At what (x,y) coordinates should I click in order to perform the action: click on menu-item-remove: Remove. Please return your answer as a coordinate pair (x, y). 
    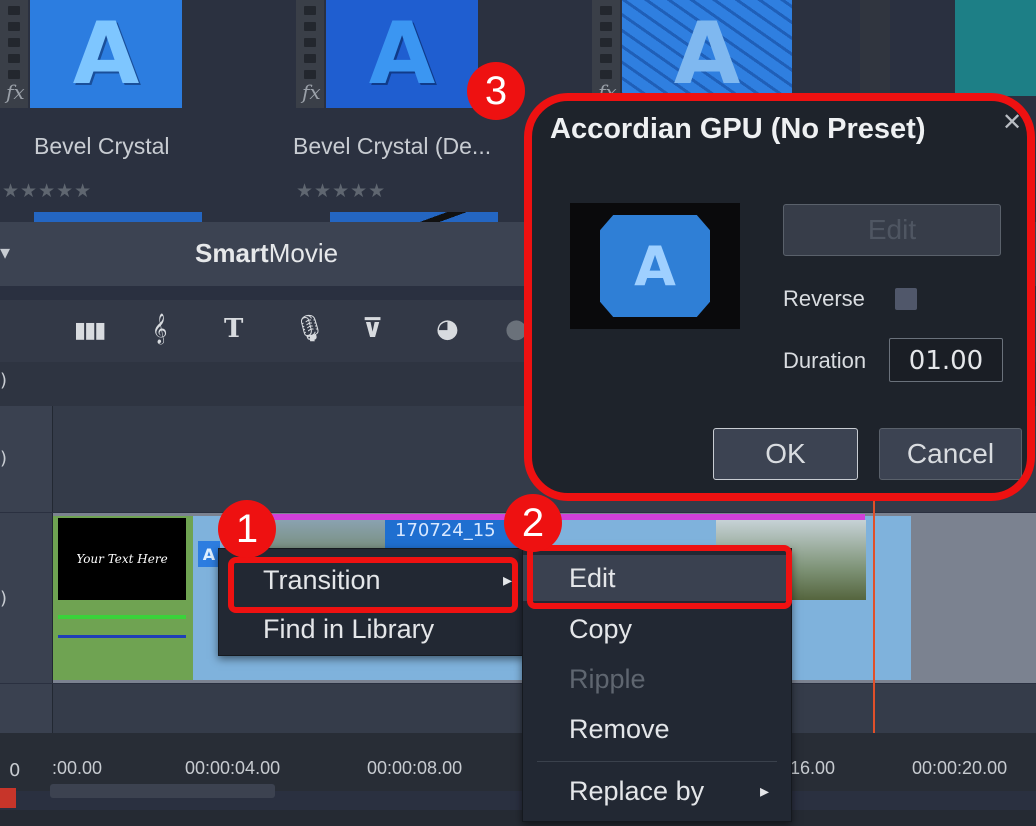
    Looking at the image, I should click on (657, 729).